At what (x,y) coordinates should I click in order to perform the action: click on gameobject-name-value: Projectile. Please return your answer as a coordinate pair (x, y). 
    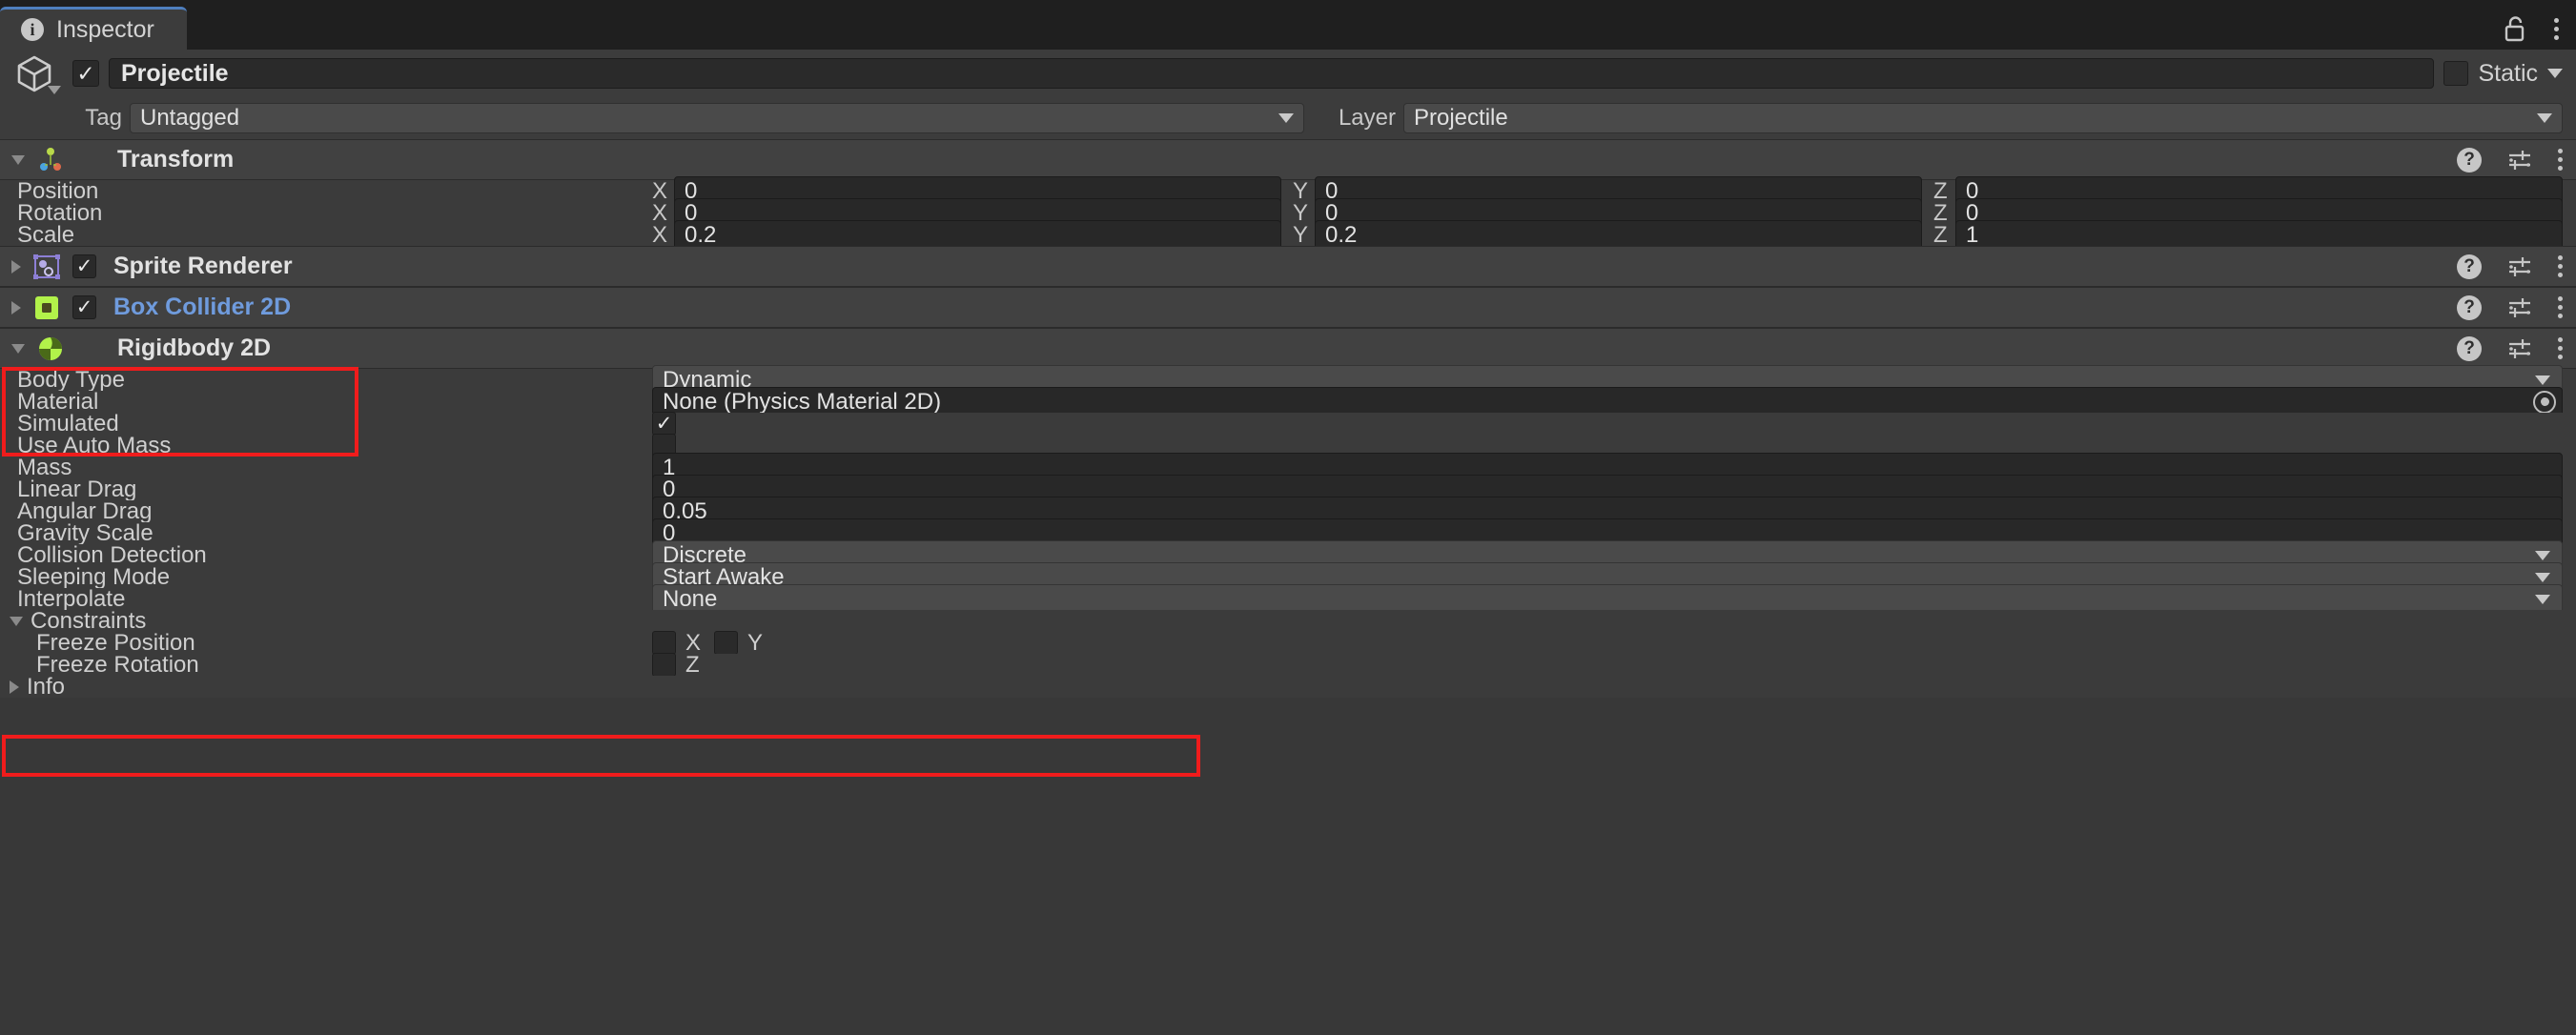
    Looking at the image, I should click on (175, 73).